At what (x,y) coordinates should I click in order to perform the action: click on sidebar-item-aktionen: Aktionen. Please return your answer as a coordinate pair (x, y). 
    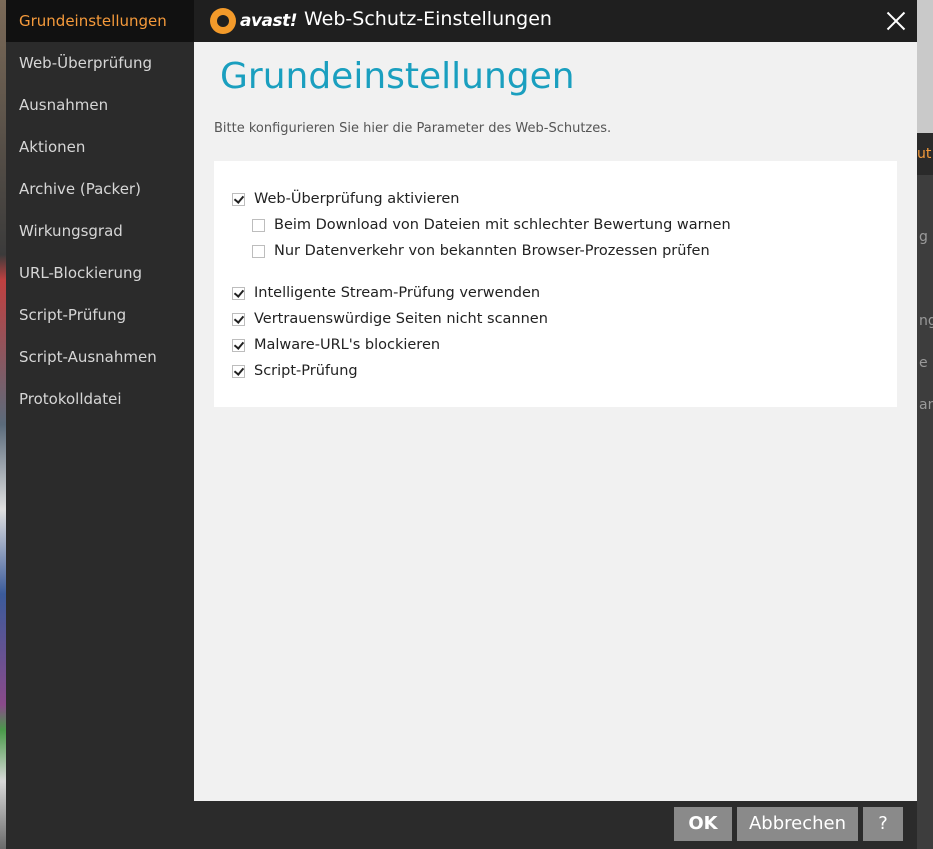
    Looking at the image, I should click on (100, 147).